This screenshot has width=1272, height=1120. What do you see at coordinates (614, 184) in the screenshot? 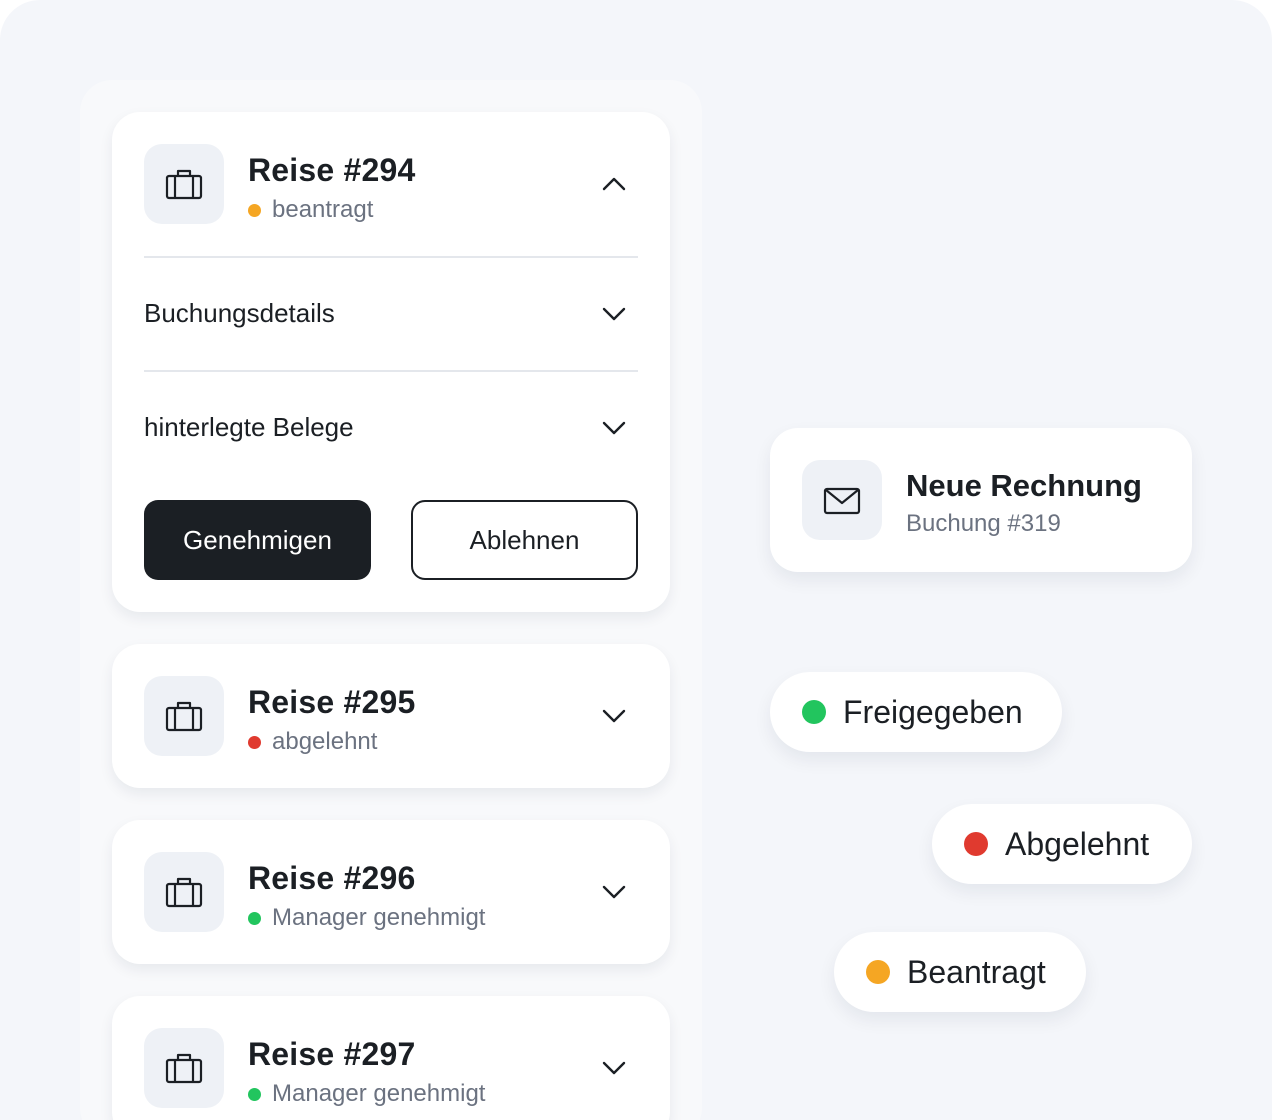
I see `chevron-up-icon` at bounding box center [614, 184].